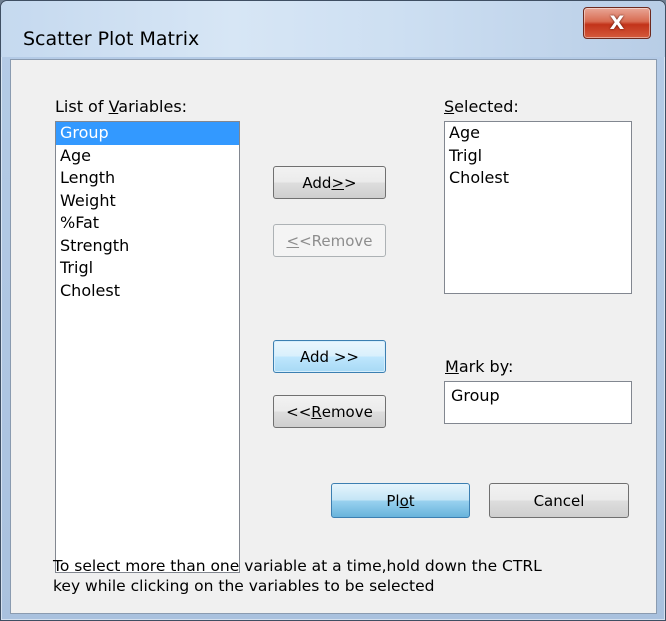 Image resolution: width=666 pixels, height=621 pixels. Describe the element at coordinates (82, 106) in the screenshot. I see `variables-label-pre: List of` at that location.